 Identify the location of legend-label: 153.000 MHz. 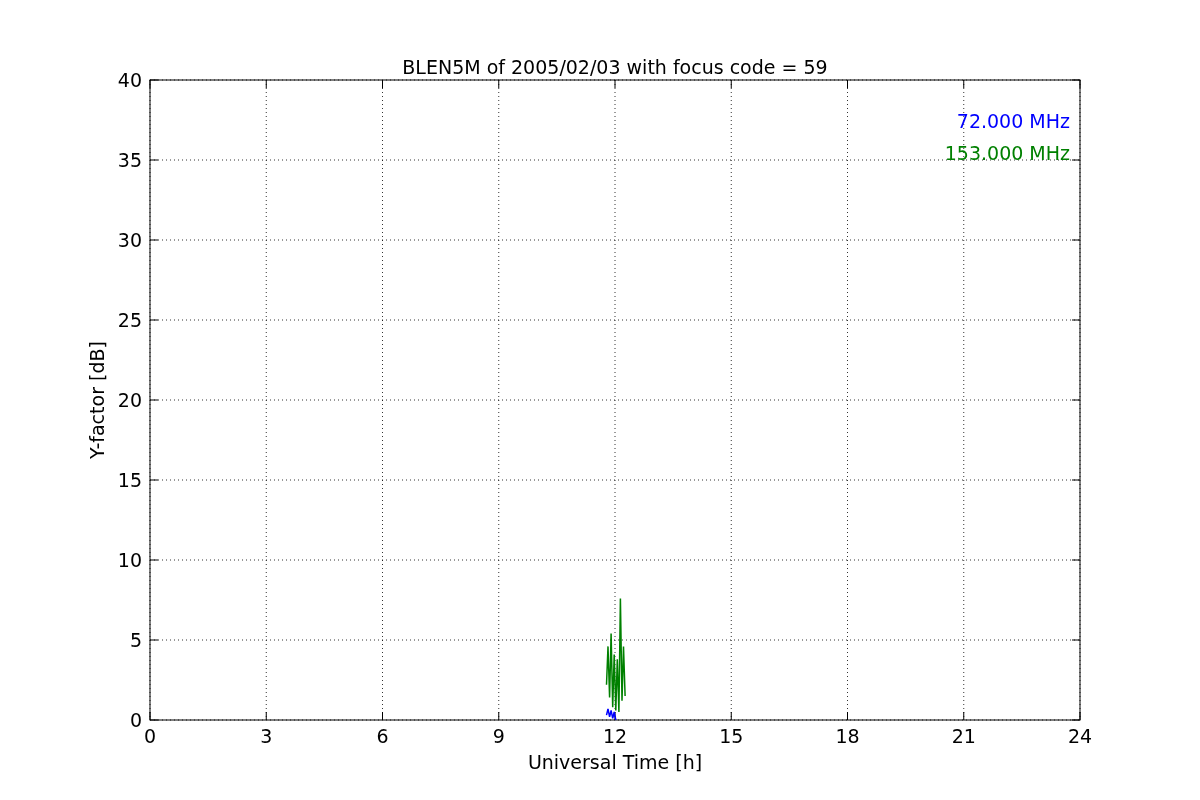
(1007, 153).